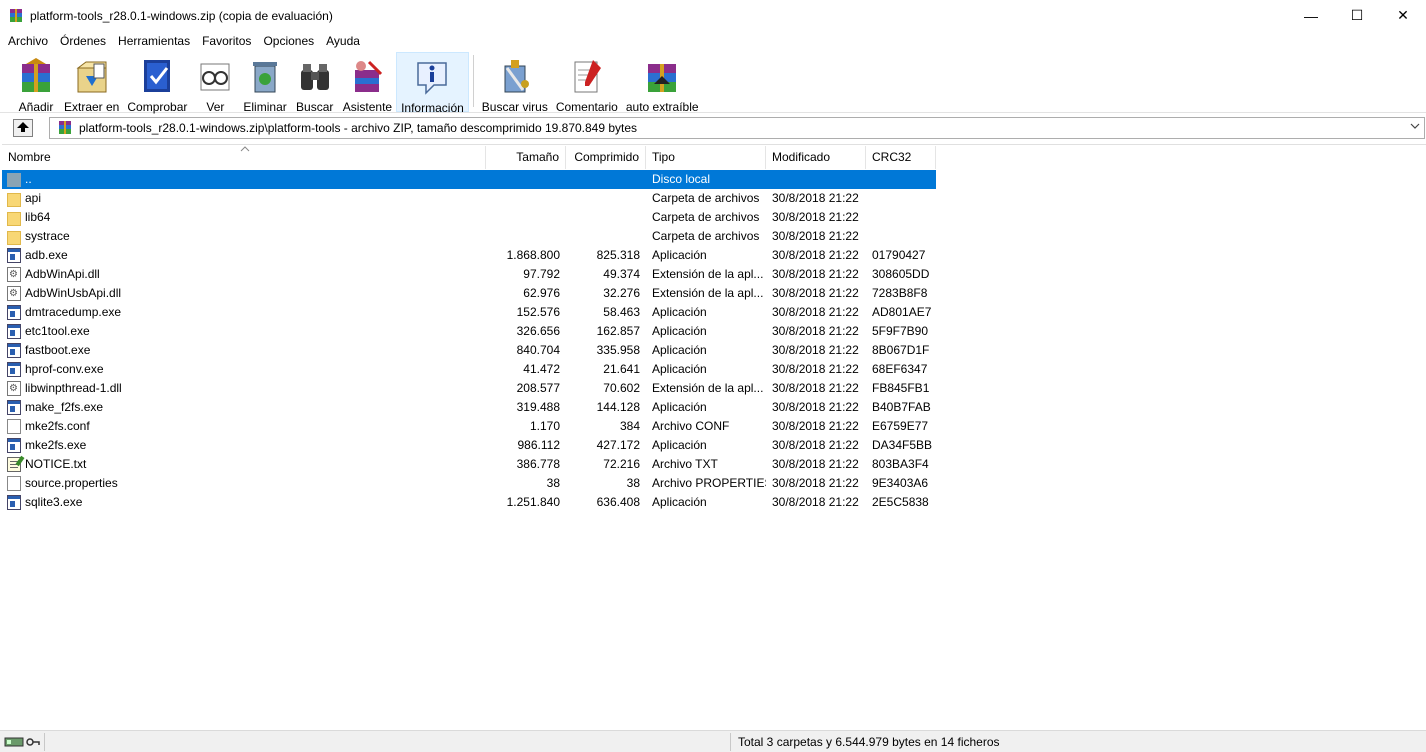  Describe the element at coordinates (606, 157) in the screenshot. I see `column-compressed: Comprimido` at that location.